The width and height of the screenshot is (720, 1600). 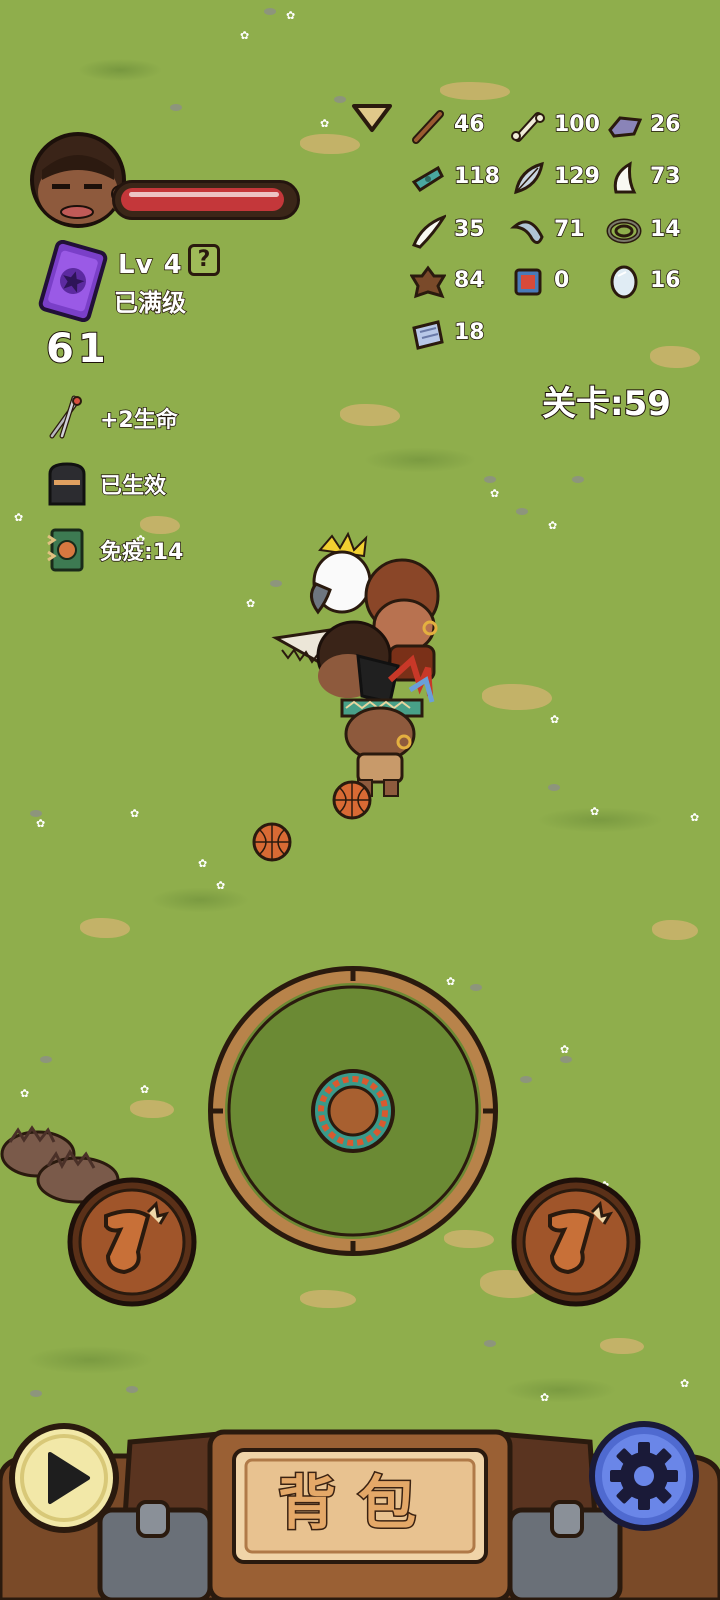 What do you see at coordinates (625, 177) in the screenshot?
I see `tooth-icon` at bounding box center [625, 177].